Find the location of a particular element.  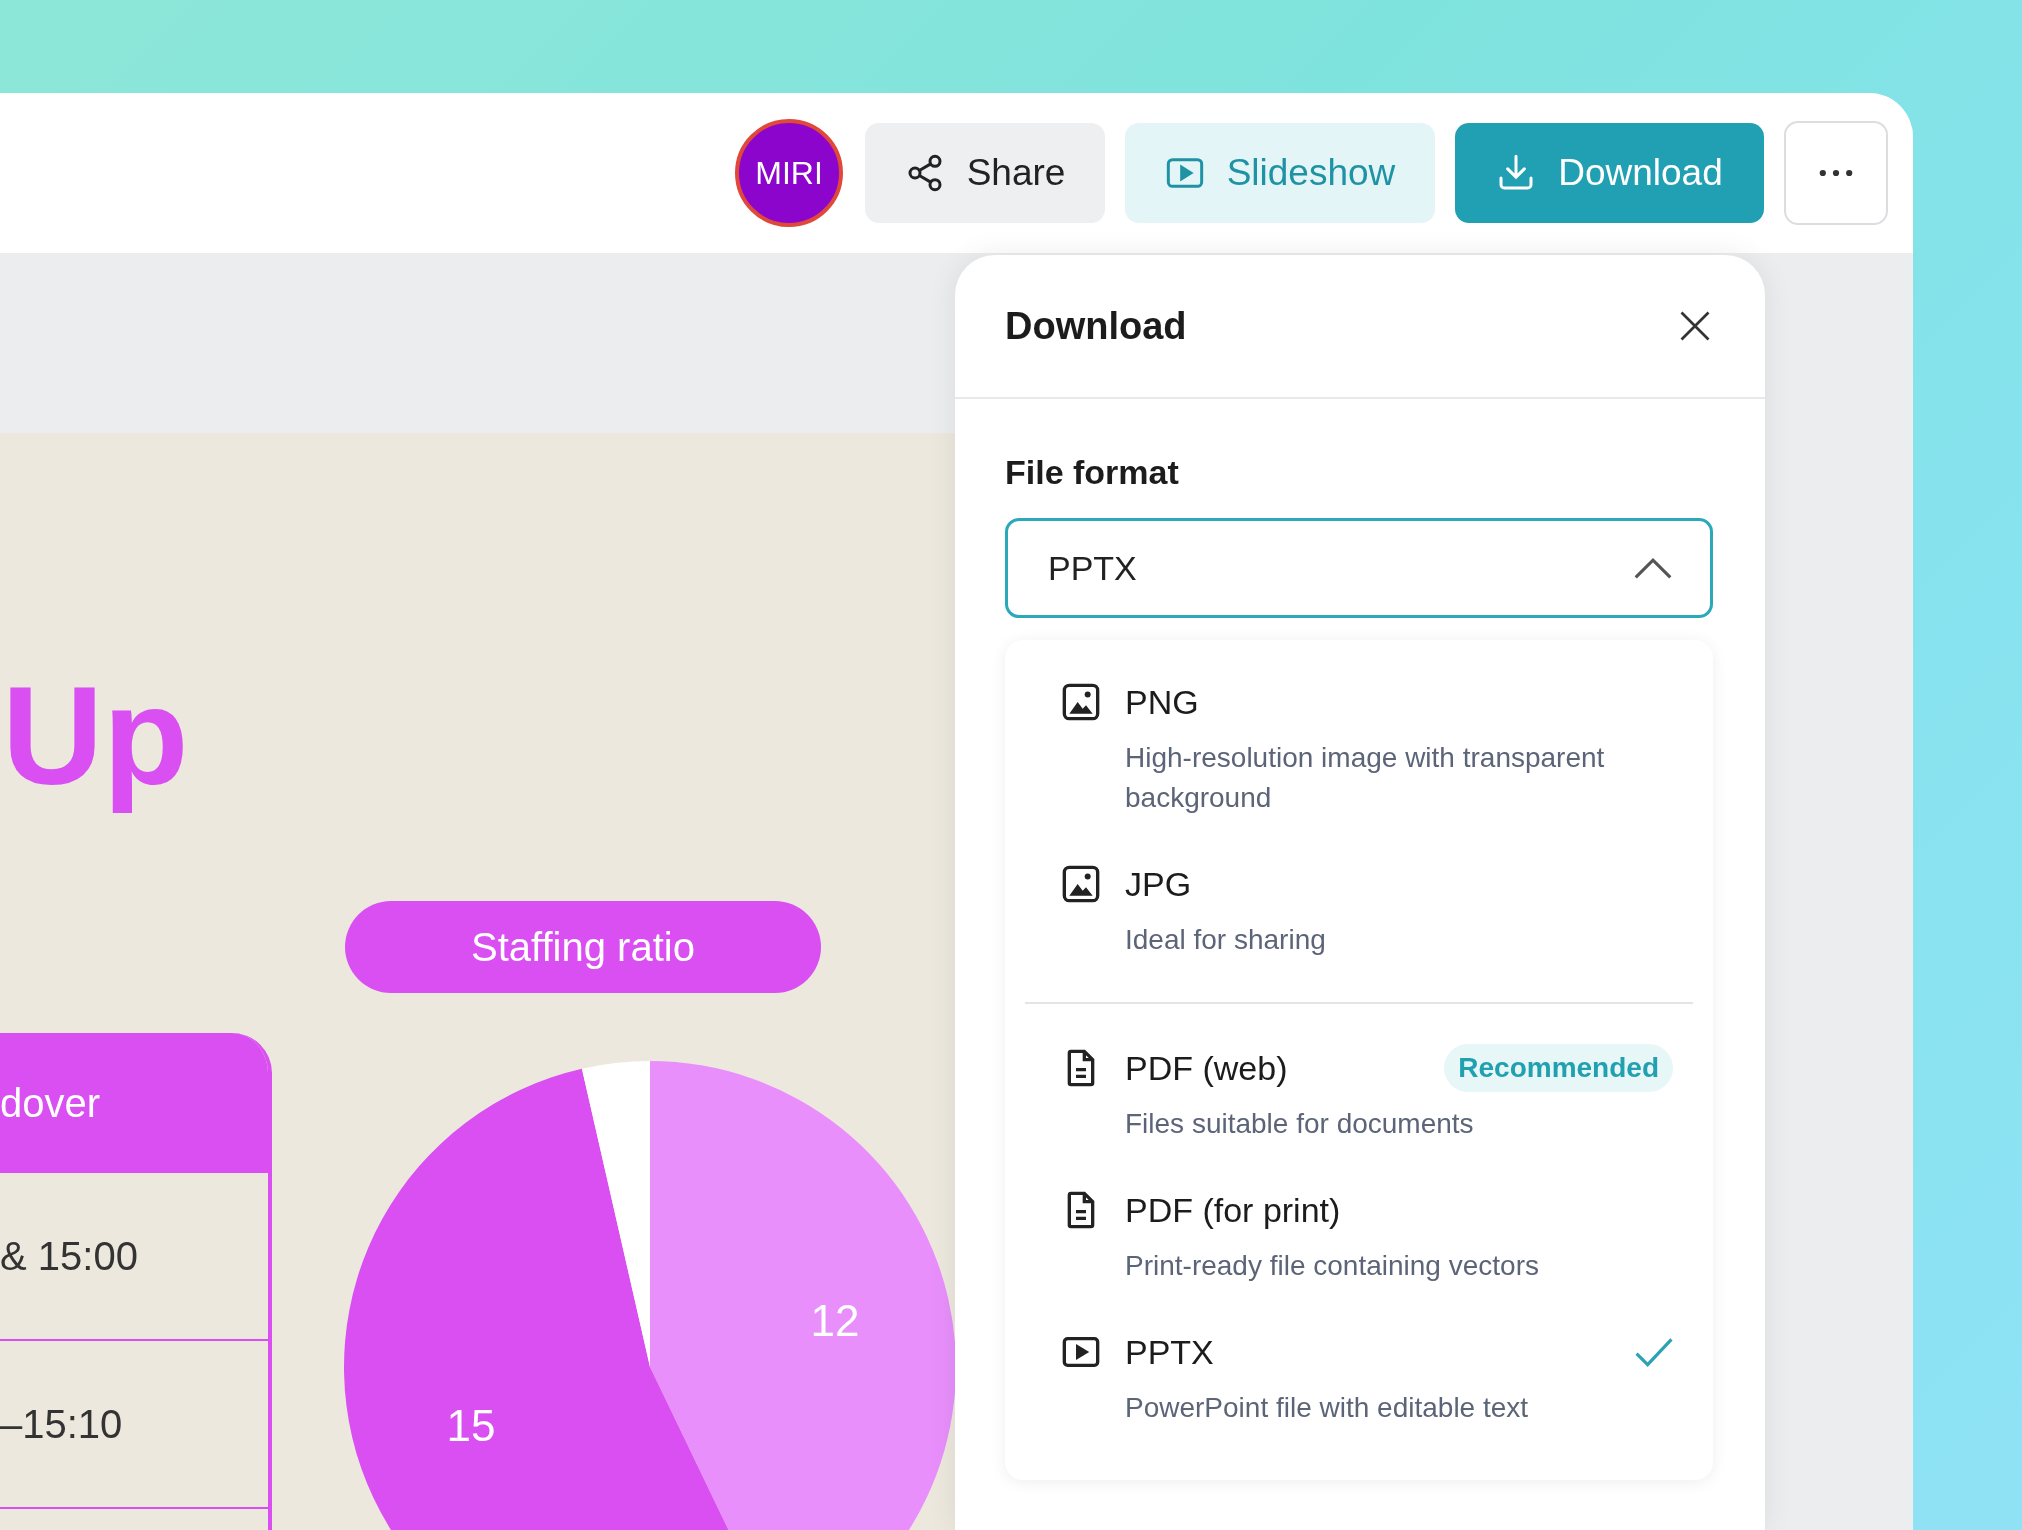

slice-label: 12 is located at coordinates (835, 1321).